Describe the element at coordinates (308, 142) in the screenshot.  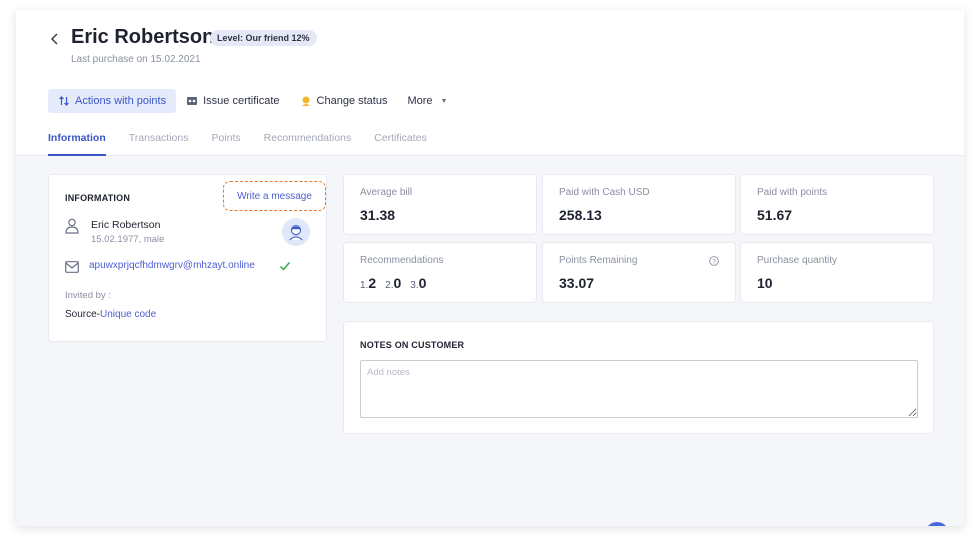
I see `tab-recommendations: Recommendations` at that location.